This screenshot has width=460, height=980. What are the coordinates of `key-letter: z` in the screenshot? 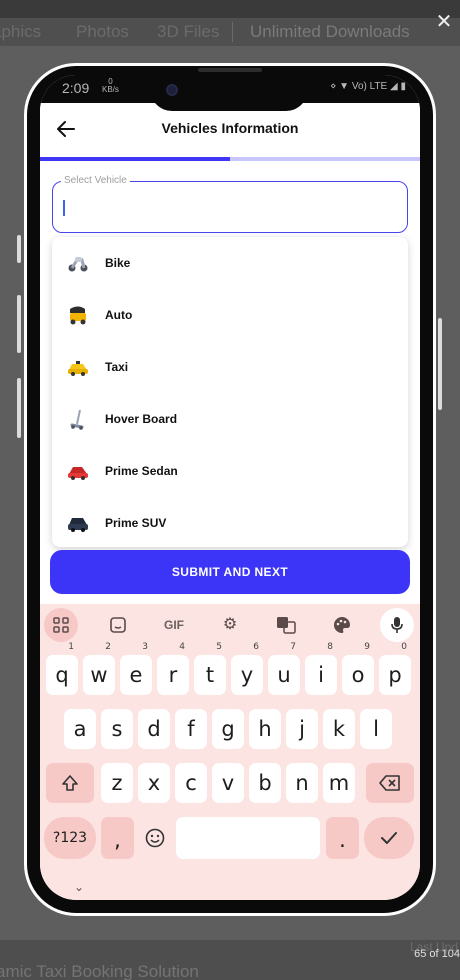 It's located at (117, 783).